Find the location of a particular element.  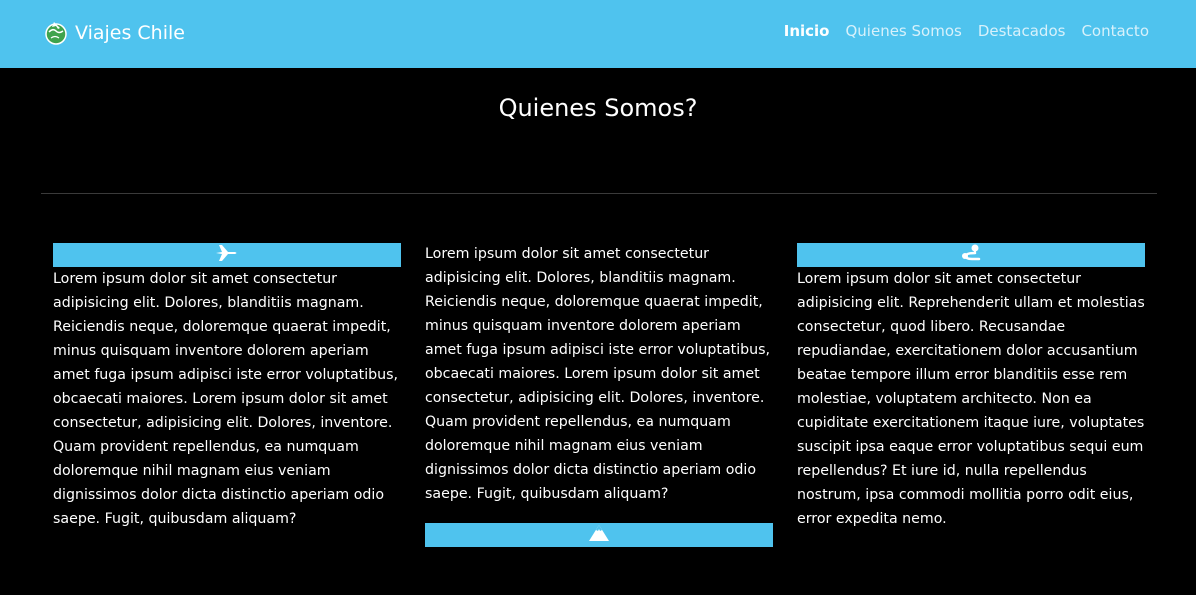

brand-name: Viajes Chile is located at coordinates (130, 33).